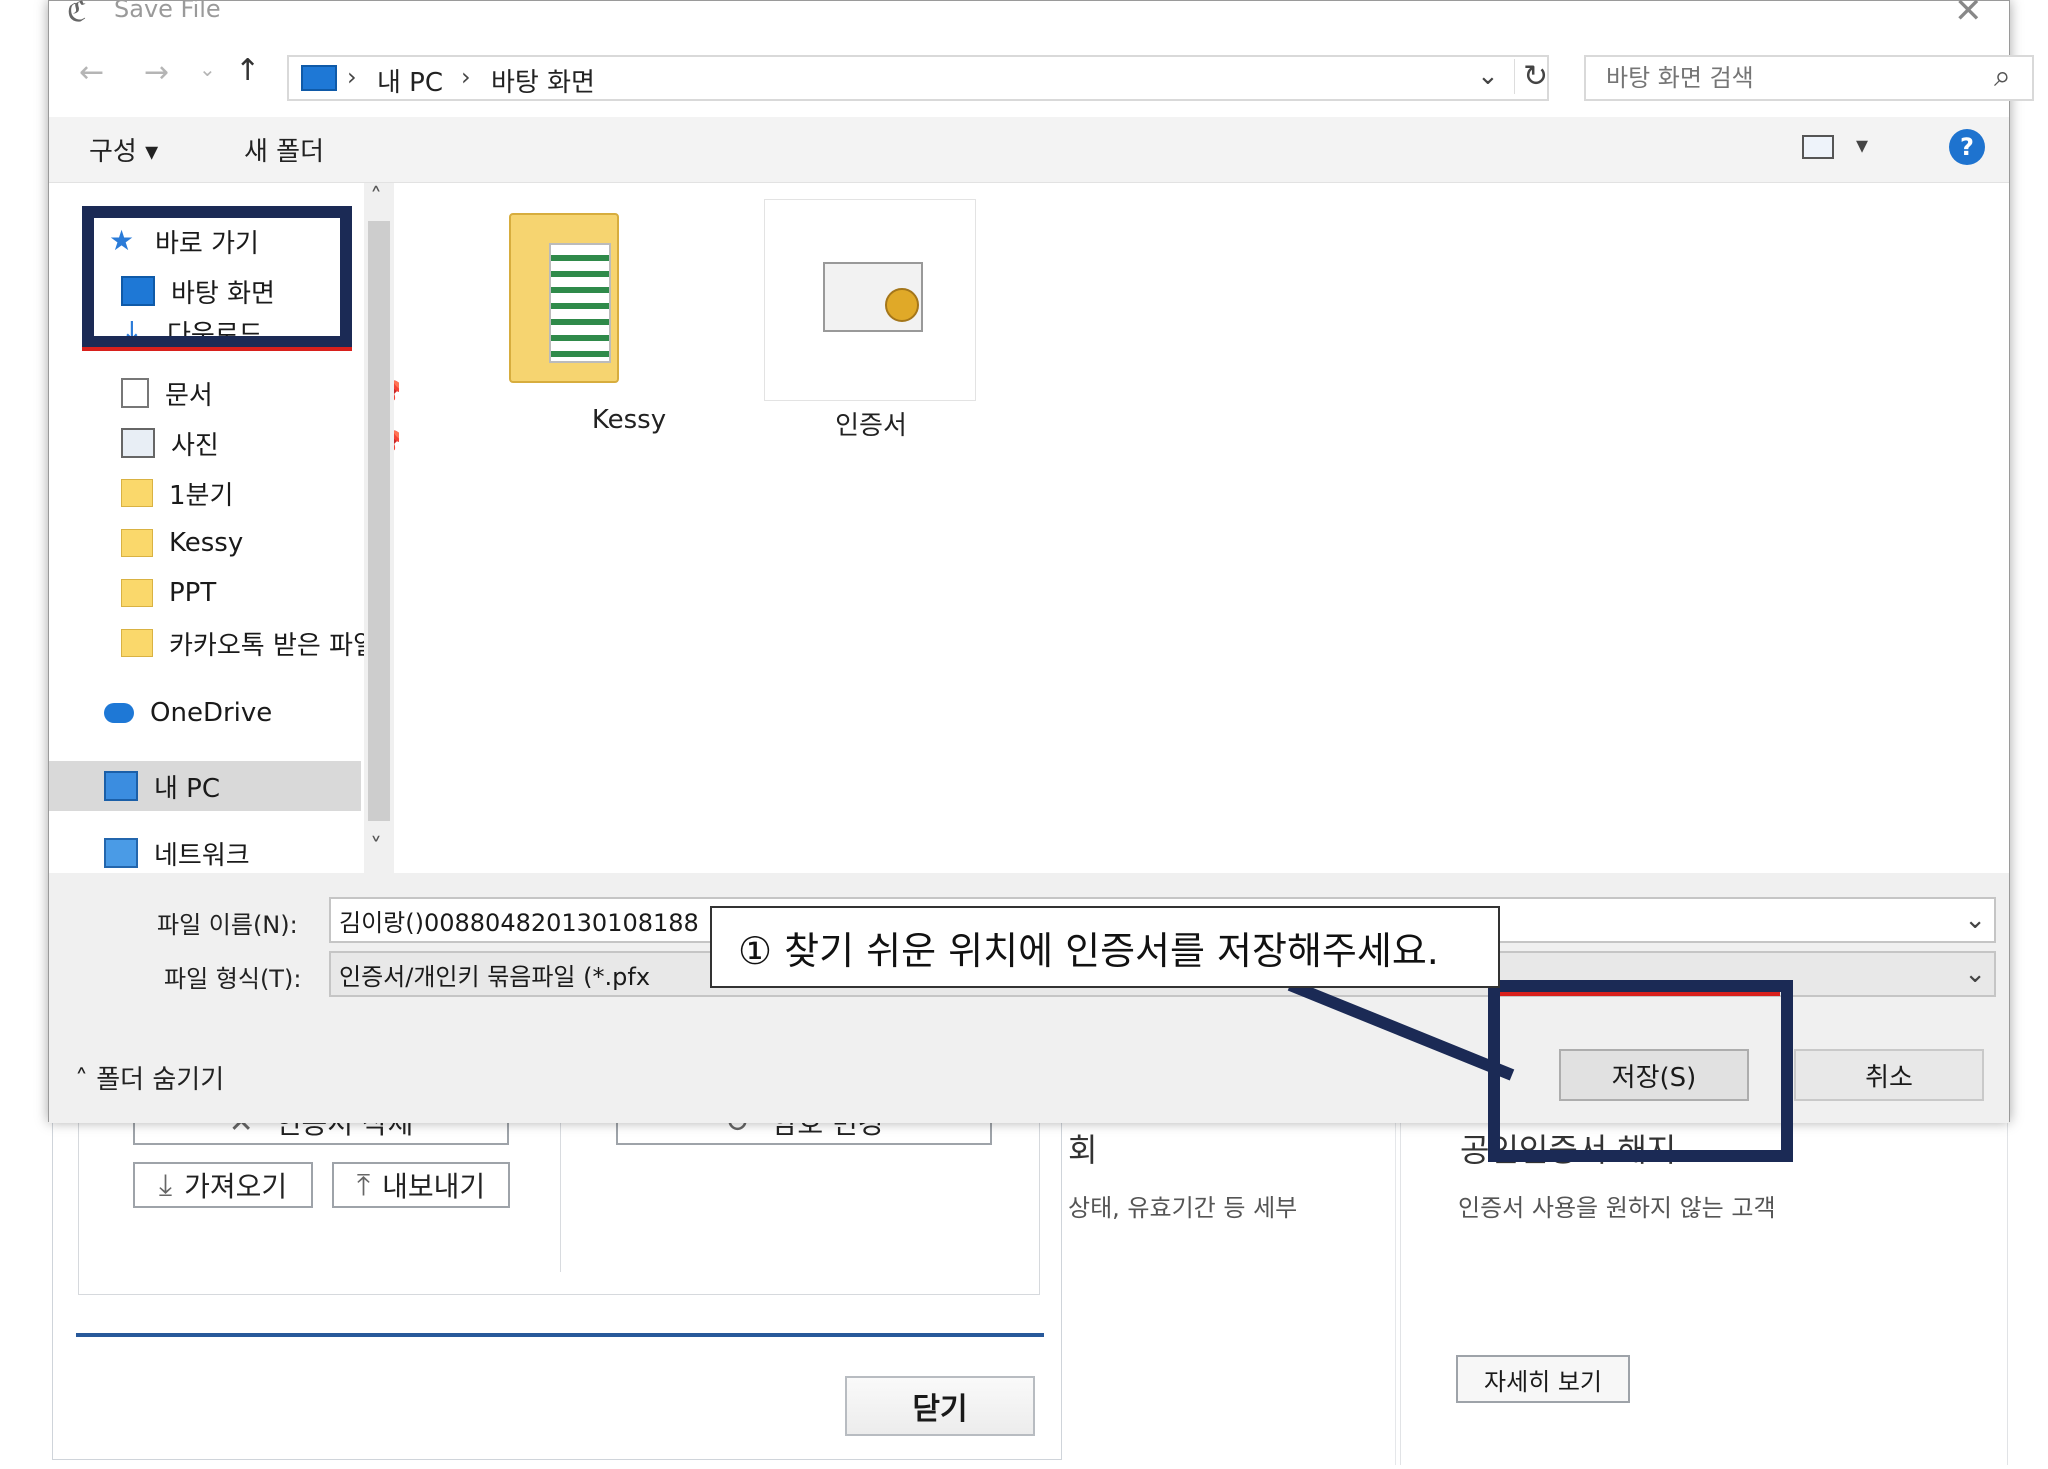  I want to click on nav-this-pc: 내 PC, so click(254, 786).